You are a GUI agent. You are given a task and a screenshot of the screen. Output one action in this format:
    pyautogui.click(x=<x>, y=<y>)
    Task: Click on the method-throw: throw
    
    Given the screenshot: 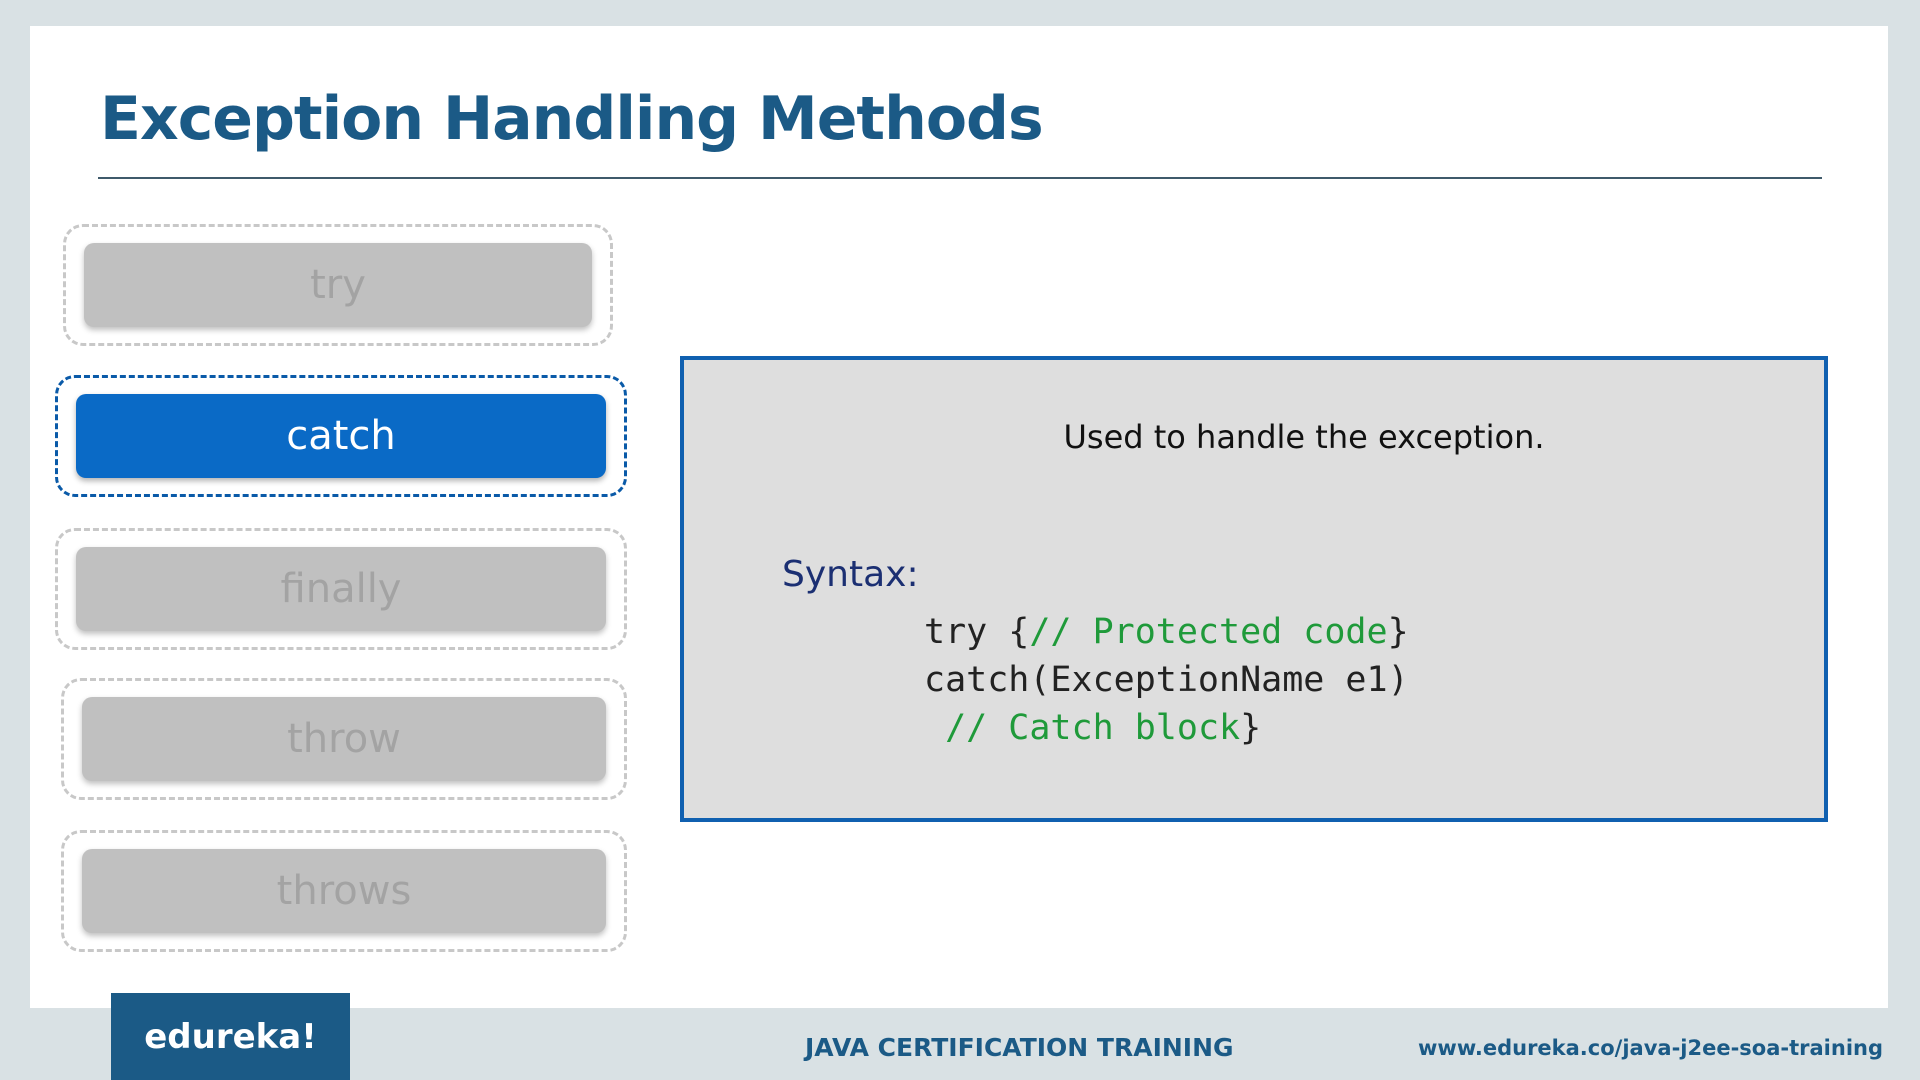 What is the action you would take?
    pyautogui.click(x=344, y=739)
    